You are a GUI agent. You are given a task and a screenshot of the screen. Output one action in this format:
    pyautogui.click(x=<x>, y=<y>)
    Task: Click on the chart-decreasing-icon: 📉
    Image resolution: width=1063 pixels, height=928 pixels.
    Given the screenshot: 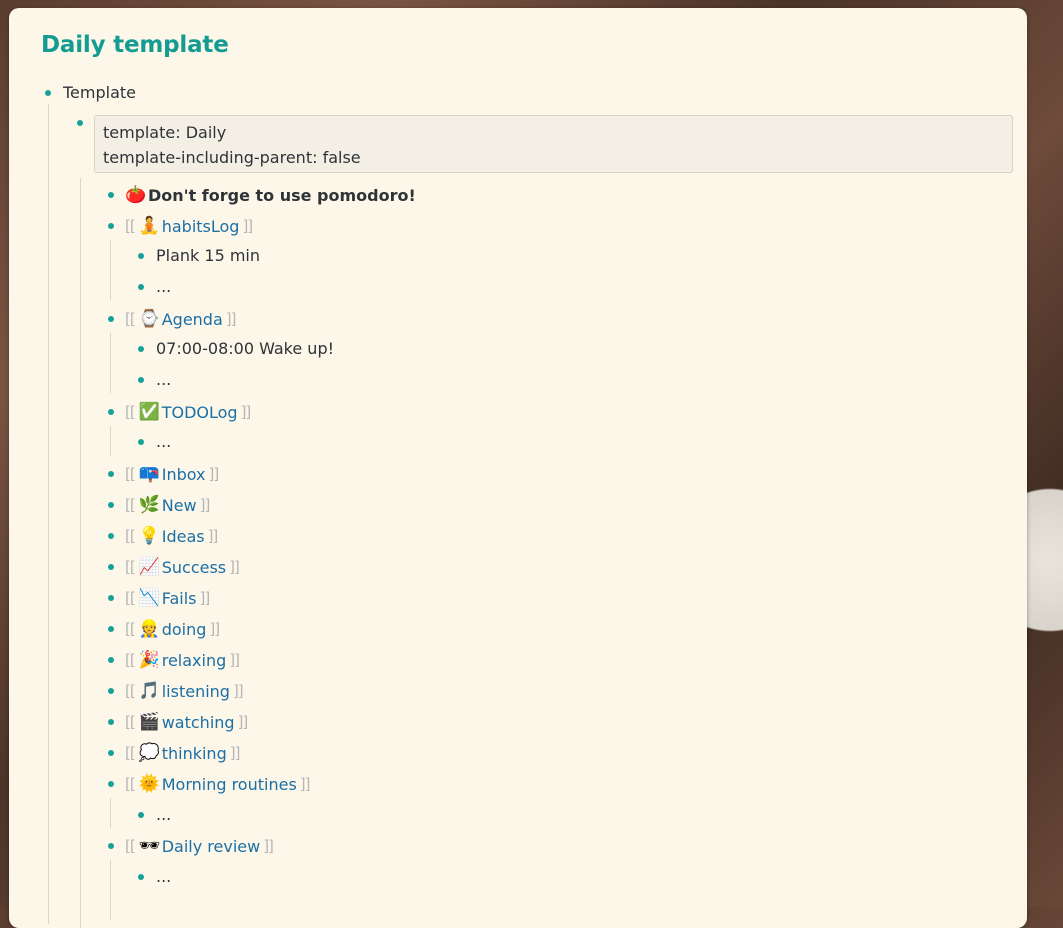 What is the action you would take?
    pyautogui.click(x=149, y=598)
    